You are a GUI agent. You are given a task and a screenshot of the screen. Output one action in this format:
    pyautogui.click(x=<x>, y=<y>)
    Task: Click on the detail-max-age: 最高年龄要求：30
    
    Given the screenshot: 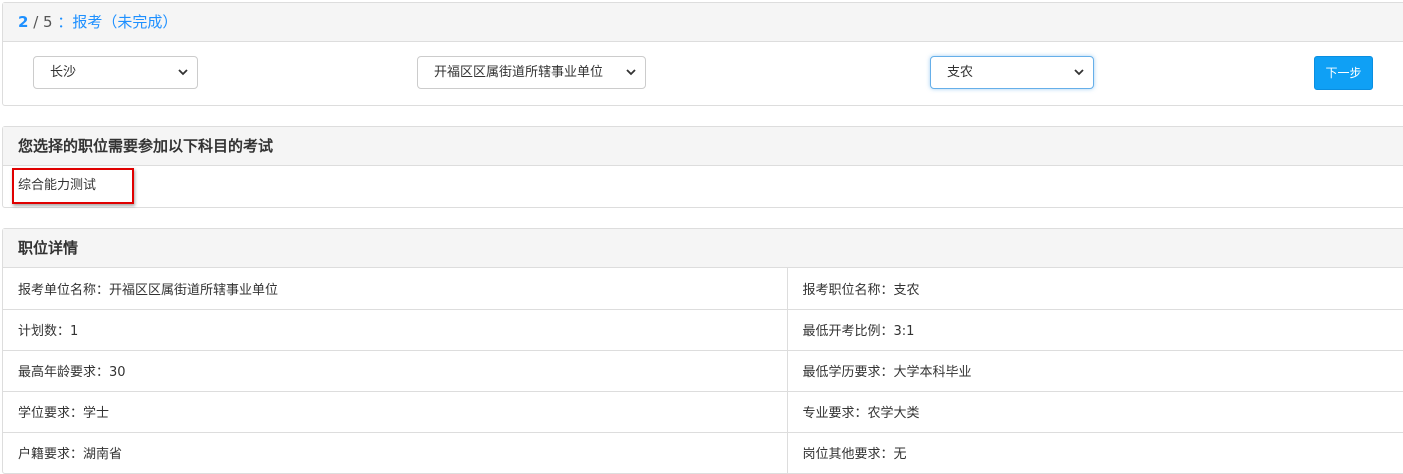 What is the action you would take?
    pyautogui.click(x=395, y=371)
    